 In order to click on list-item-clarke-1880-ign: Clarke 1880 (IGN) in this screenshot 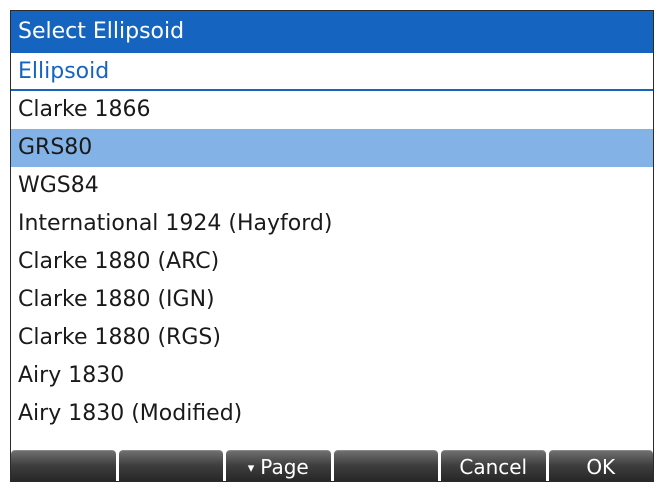, I will do `click(332, 300)`.